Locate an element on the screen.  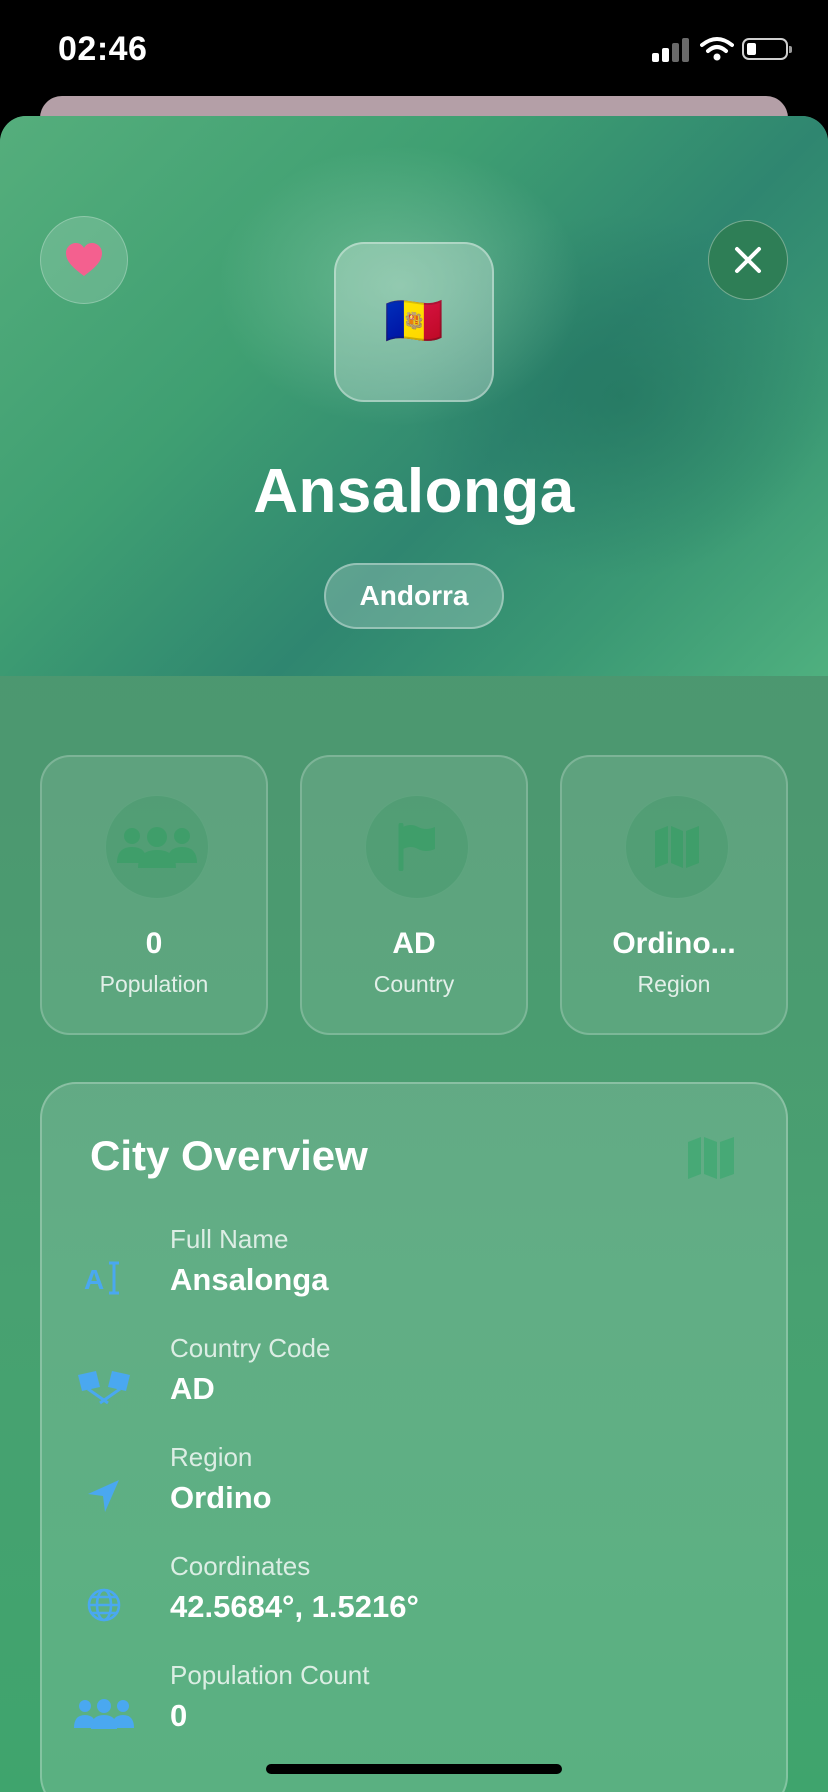
status-time: 02:46 is located at coordinates (103, 49).